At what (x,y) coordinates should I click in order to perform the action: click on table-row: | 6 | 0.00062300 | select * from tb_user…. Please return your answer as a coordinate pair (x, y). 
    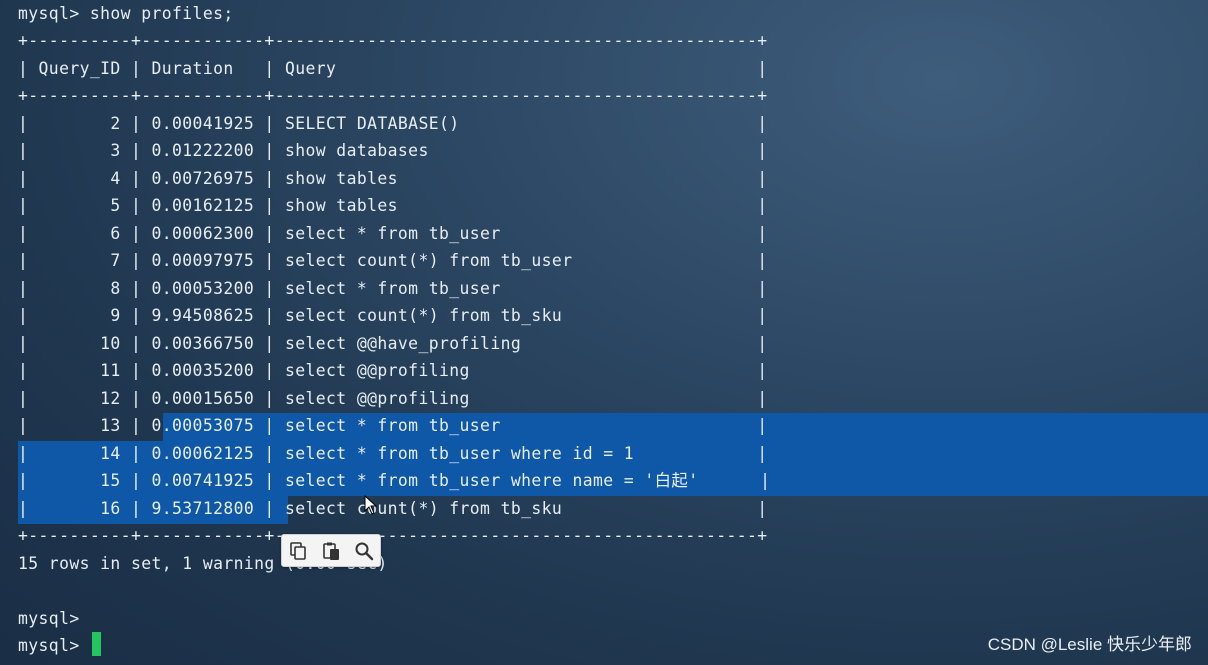
    Looking at the image, I should click on (393, 233).